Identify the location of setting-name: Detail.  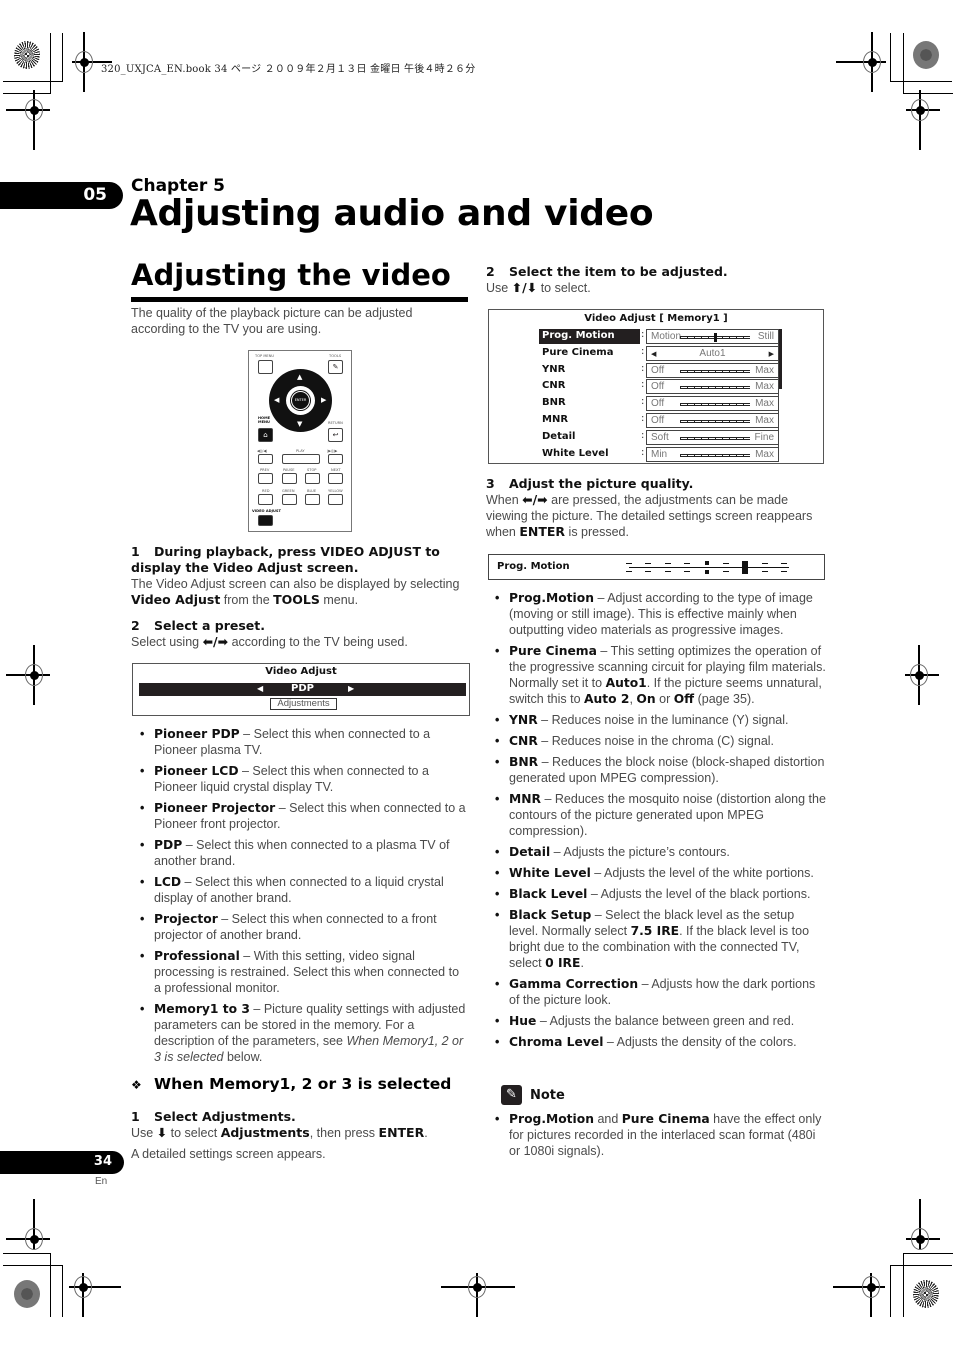
(559, 436).